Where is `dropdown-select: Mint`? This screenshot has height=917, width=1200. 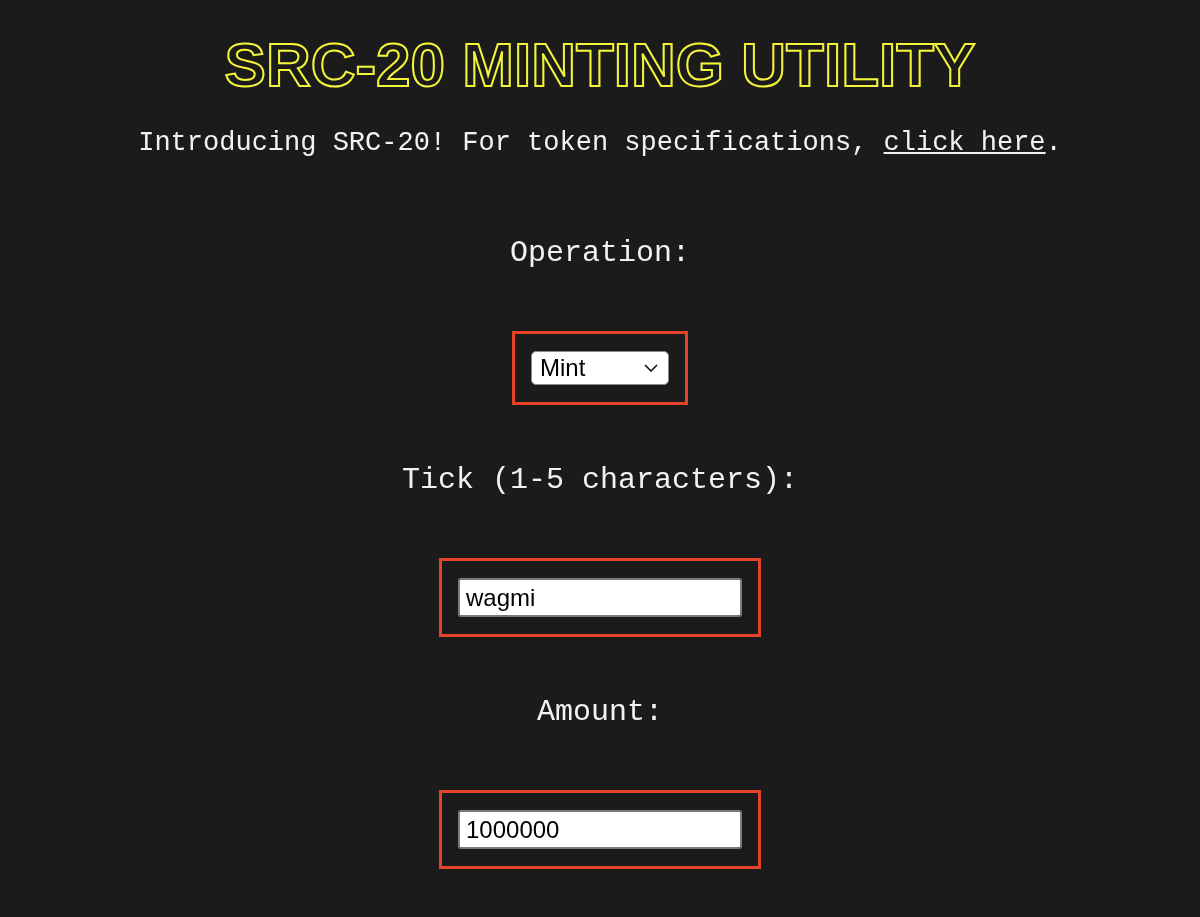
dropdown-select: Mint is located at coordinates (600, 368).